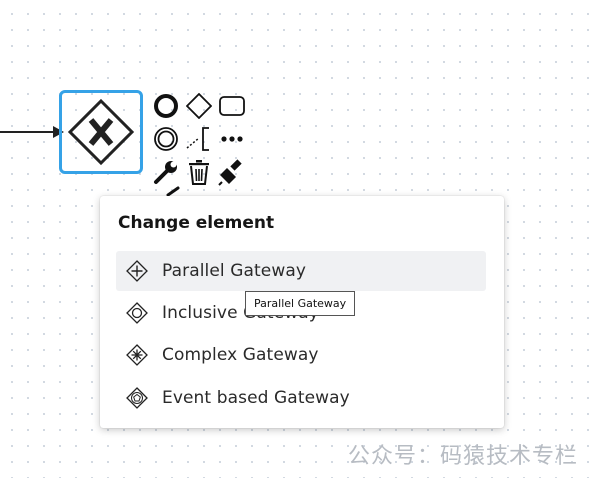  Describe the element at coordinates (137, 398) in the screenshot. I see `event-based-gateway-icon` at that location.